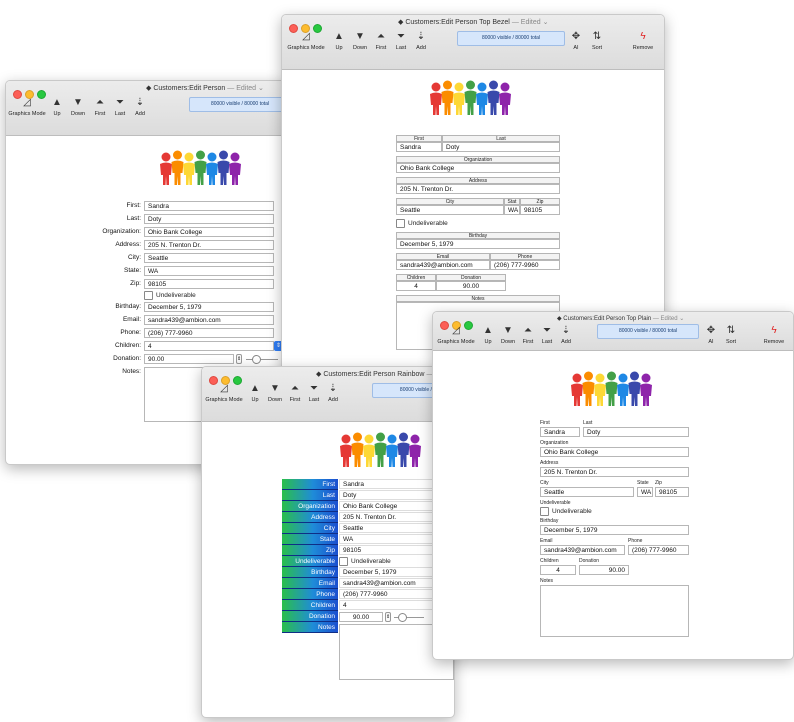  What do you see at coordinates (731, 330) in the screenshot?
I see `sort-icon: ⇅` at bounding box center [731, 330].